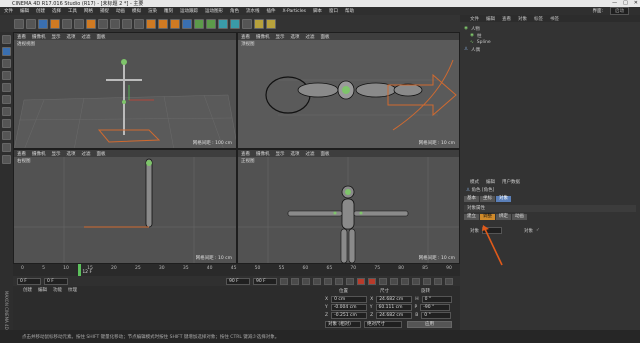 The image size is (640, 343). I want to click on render-picture-viewer-icon, so click(163, 23).